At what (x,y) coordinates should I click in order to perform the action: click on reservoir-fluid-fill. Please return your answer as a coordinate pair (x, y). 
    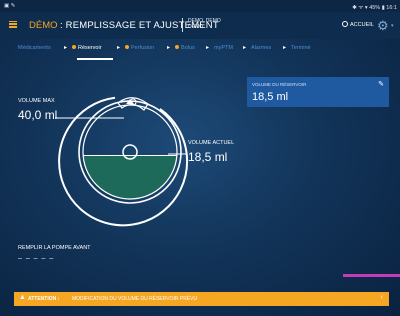
    Looking at the image, I should click on (130, 177).